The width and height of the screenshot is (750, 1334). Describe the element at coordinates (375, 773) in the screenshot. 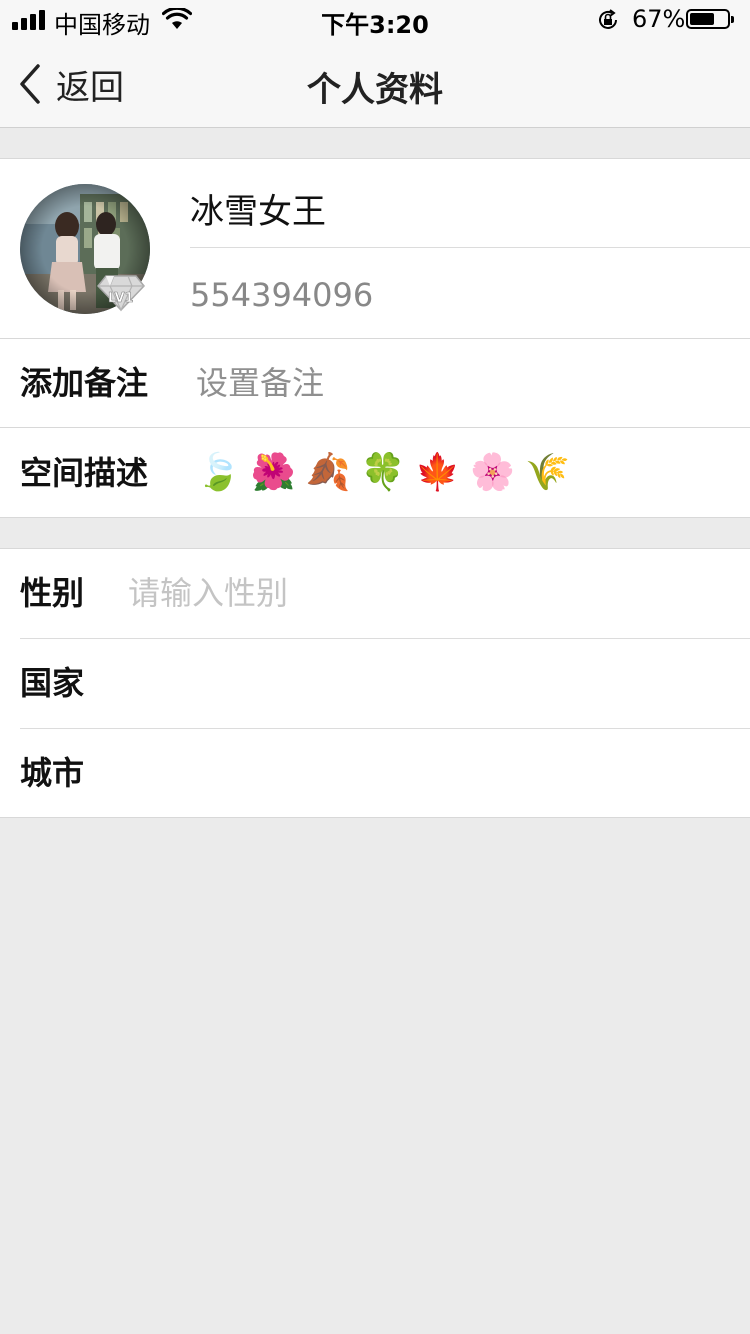

I see `city-row: 城市` at that location.